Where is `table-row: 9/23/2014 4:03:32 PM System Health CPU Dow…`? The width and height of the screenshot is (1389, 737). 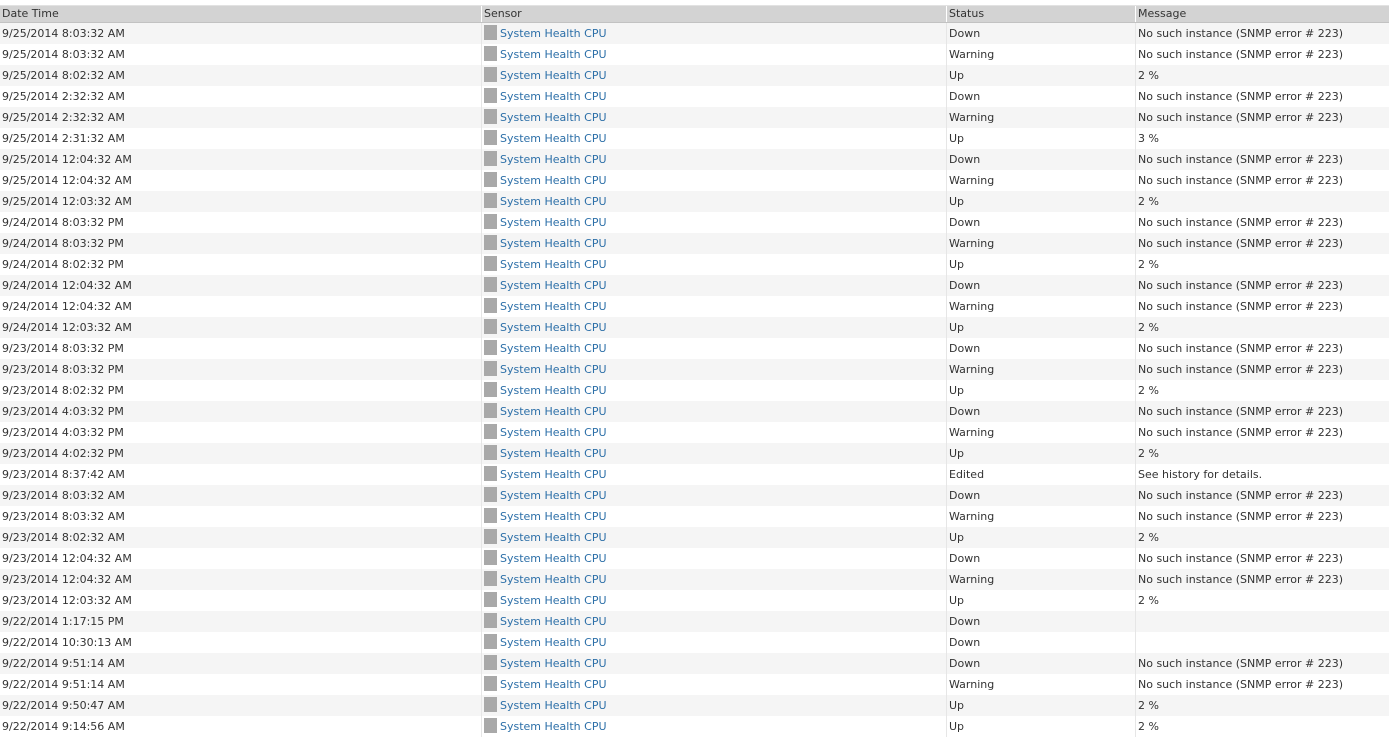
table-row: 9/23/2014 4:03:32 PM System Health CPU Dow… is located at coordinates (694, 411).